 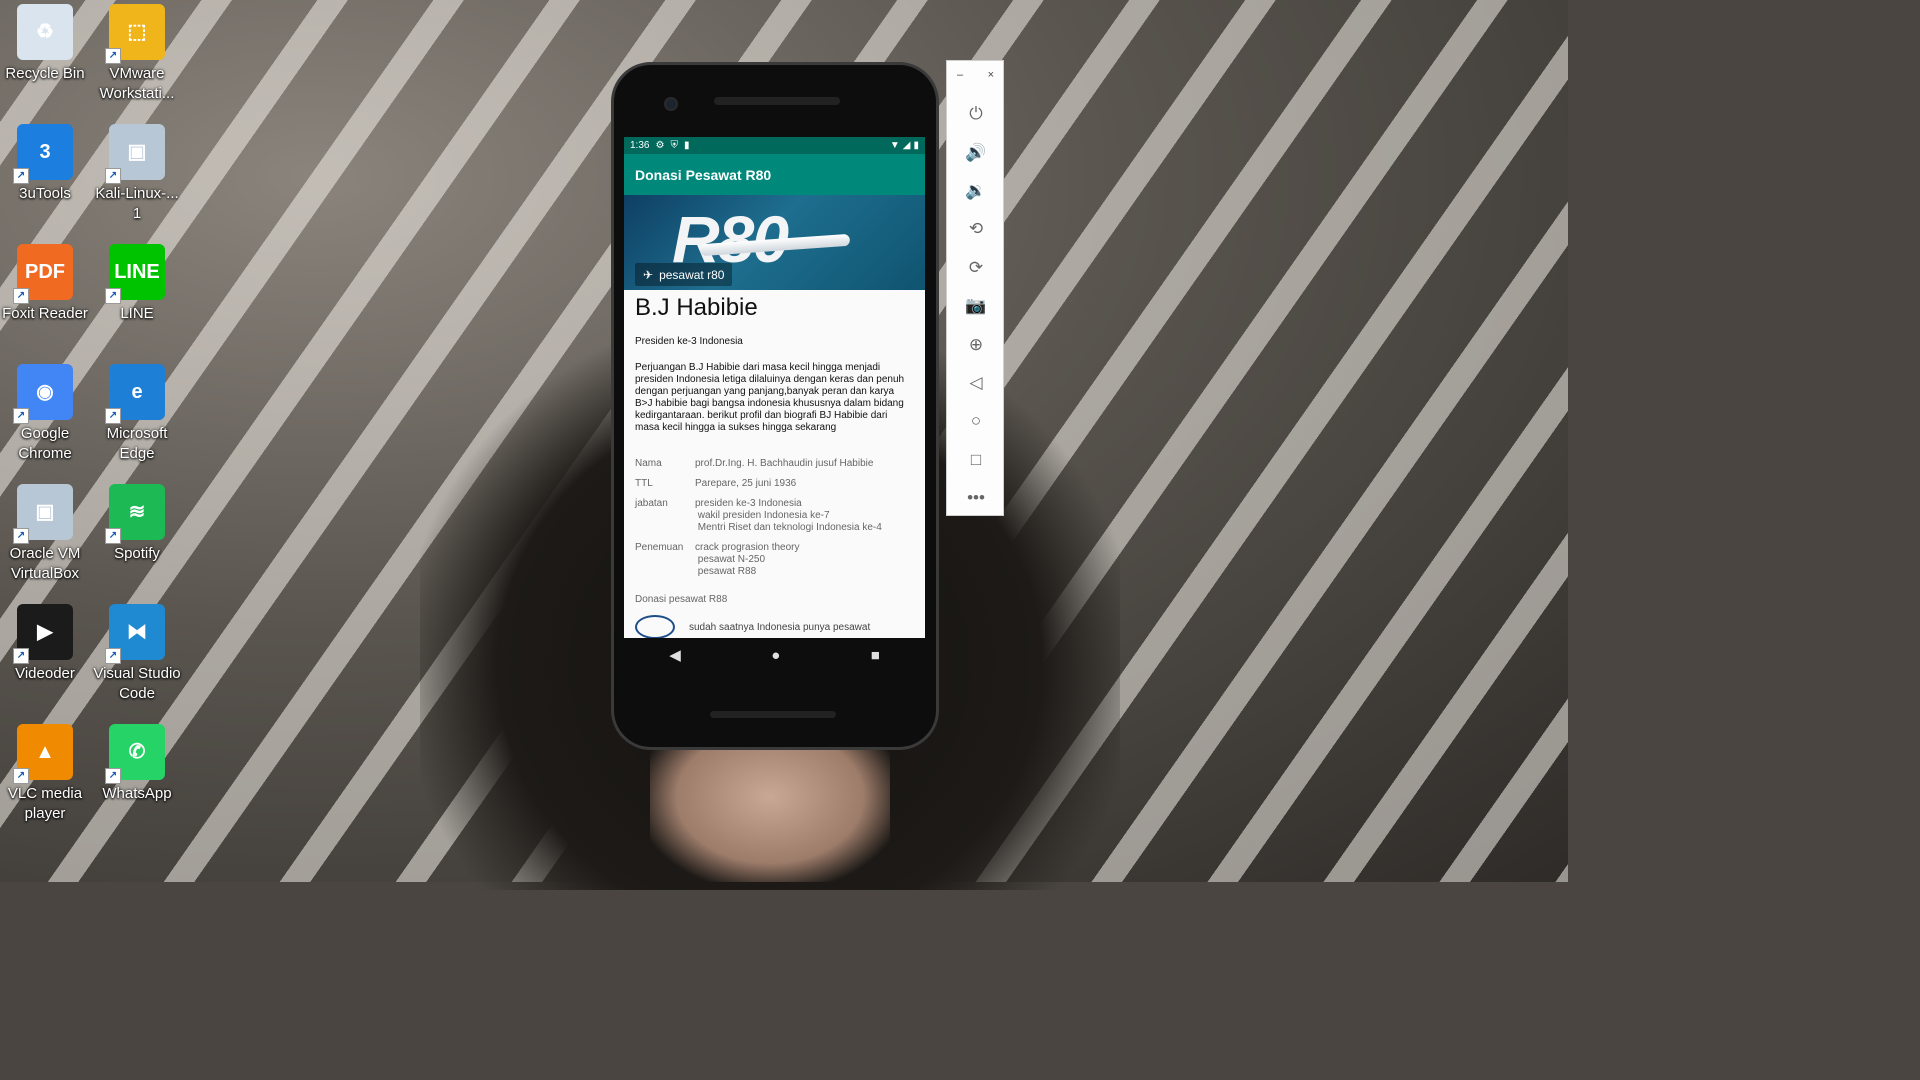 I want to click on desktop-icon: PDF ↗ Foxit Reader, so click(x=45, y=284).